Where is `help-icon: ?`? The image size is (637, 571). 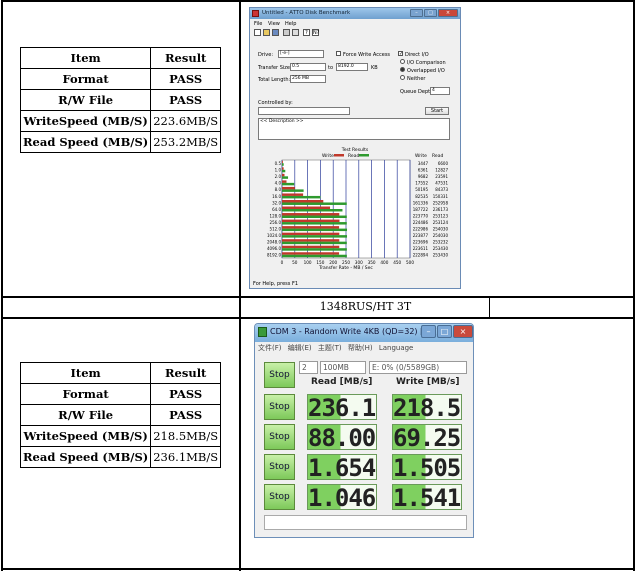
help-icon: ? is located at coordinates (306, 32).